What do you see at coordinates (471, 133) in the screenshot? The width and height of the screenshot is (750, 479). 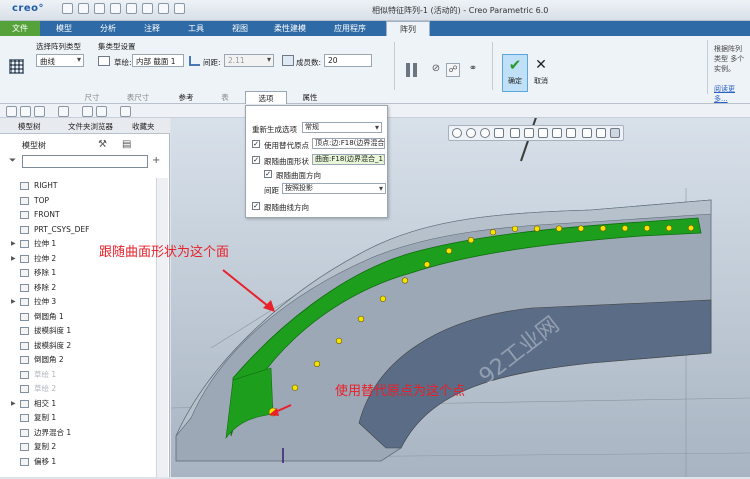 I see `zoom-in-icon` at bounding box center [471, 133].